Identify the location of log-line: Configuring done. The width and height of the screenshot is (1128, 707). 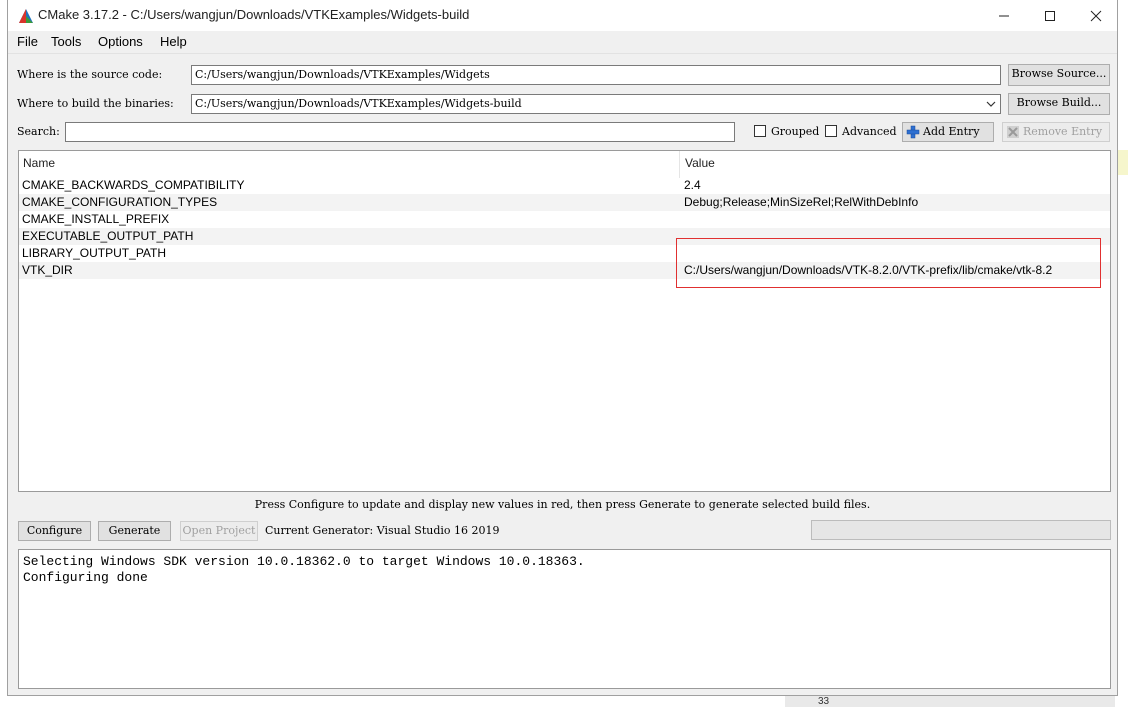
(85, 577).